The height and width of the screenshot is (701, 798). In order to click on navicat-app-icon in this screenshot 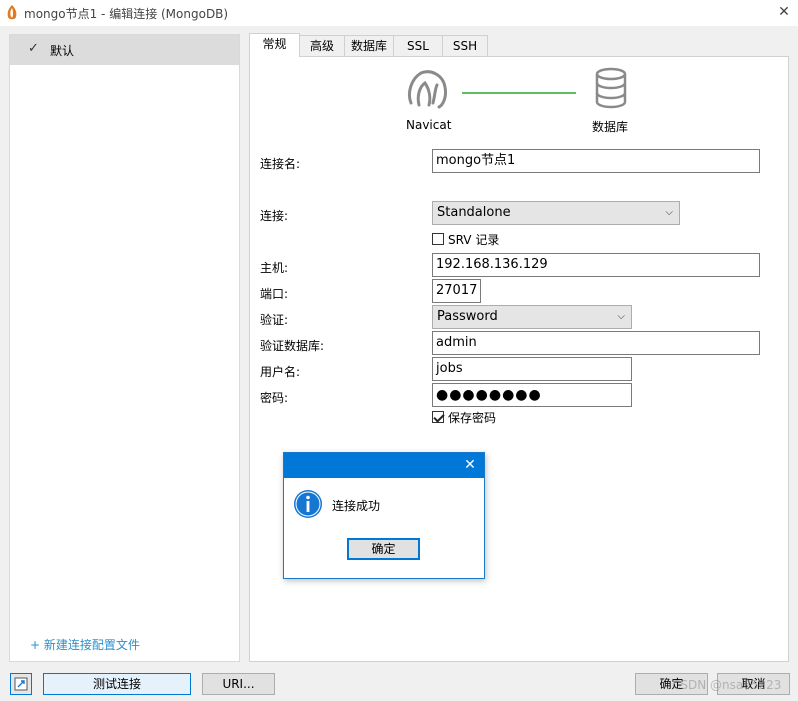, I will do `click(427, 89)`.